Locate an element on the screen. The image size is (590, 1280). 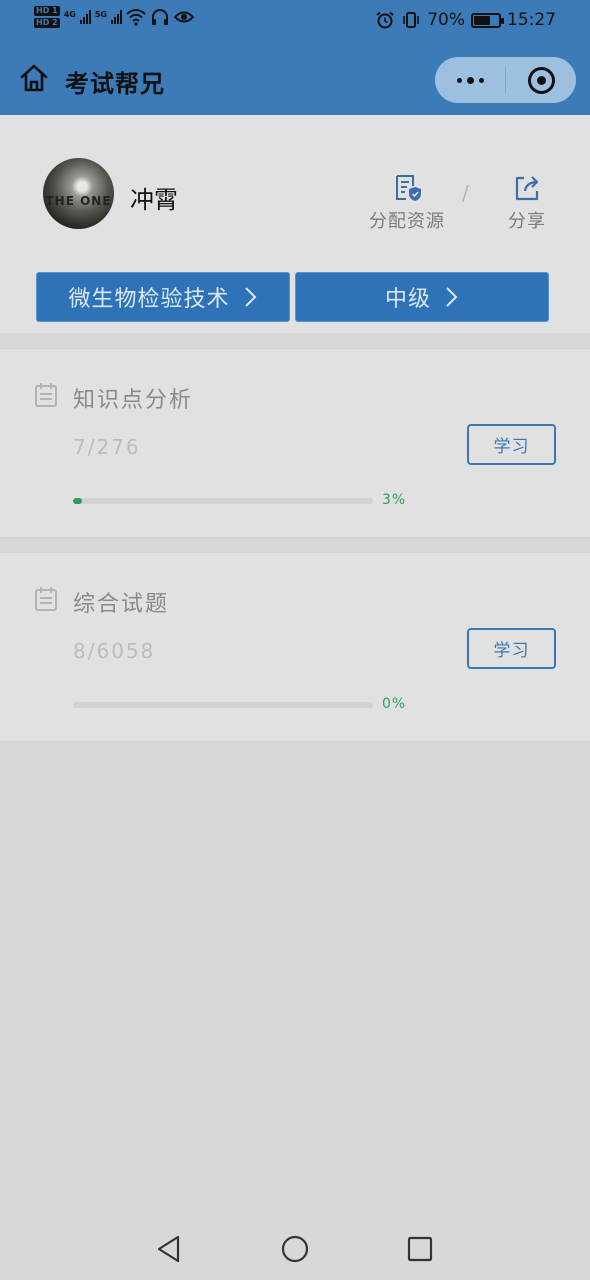
battery-percent: 70% is located at coordinates (446, 20).